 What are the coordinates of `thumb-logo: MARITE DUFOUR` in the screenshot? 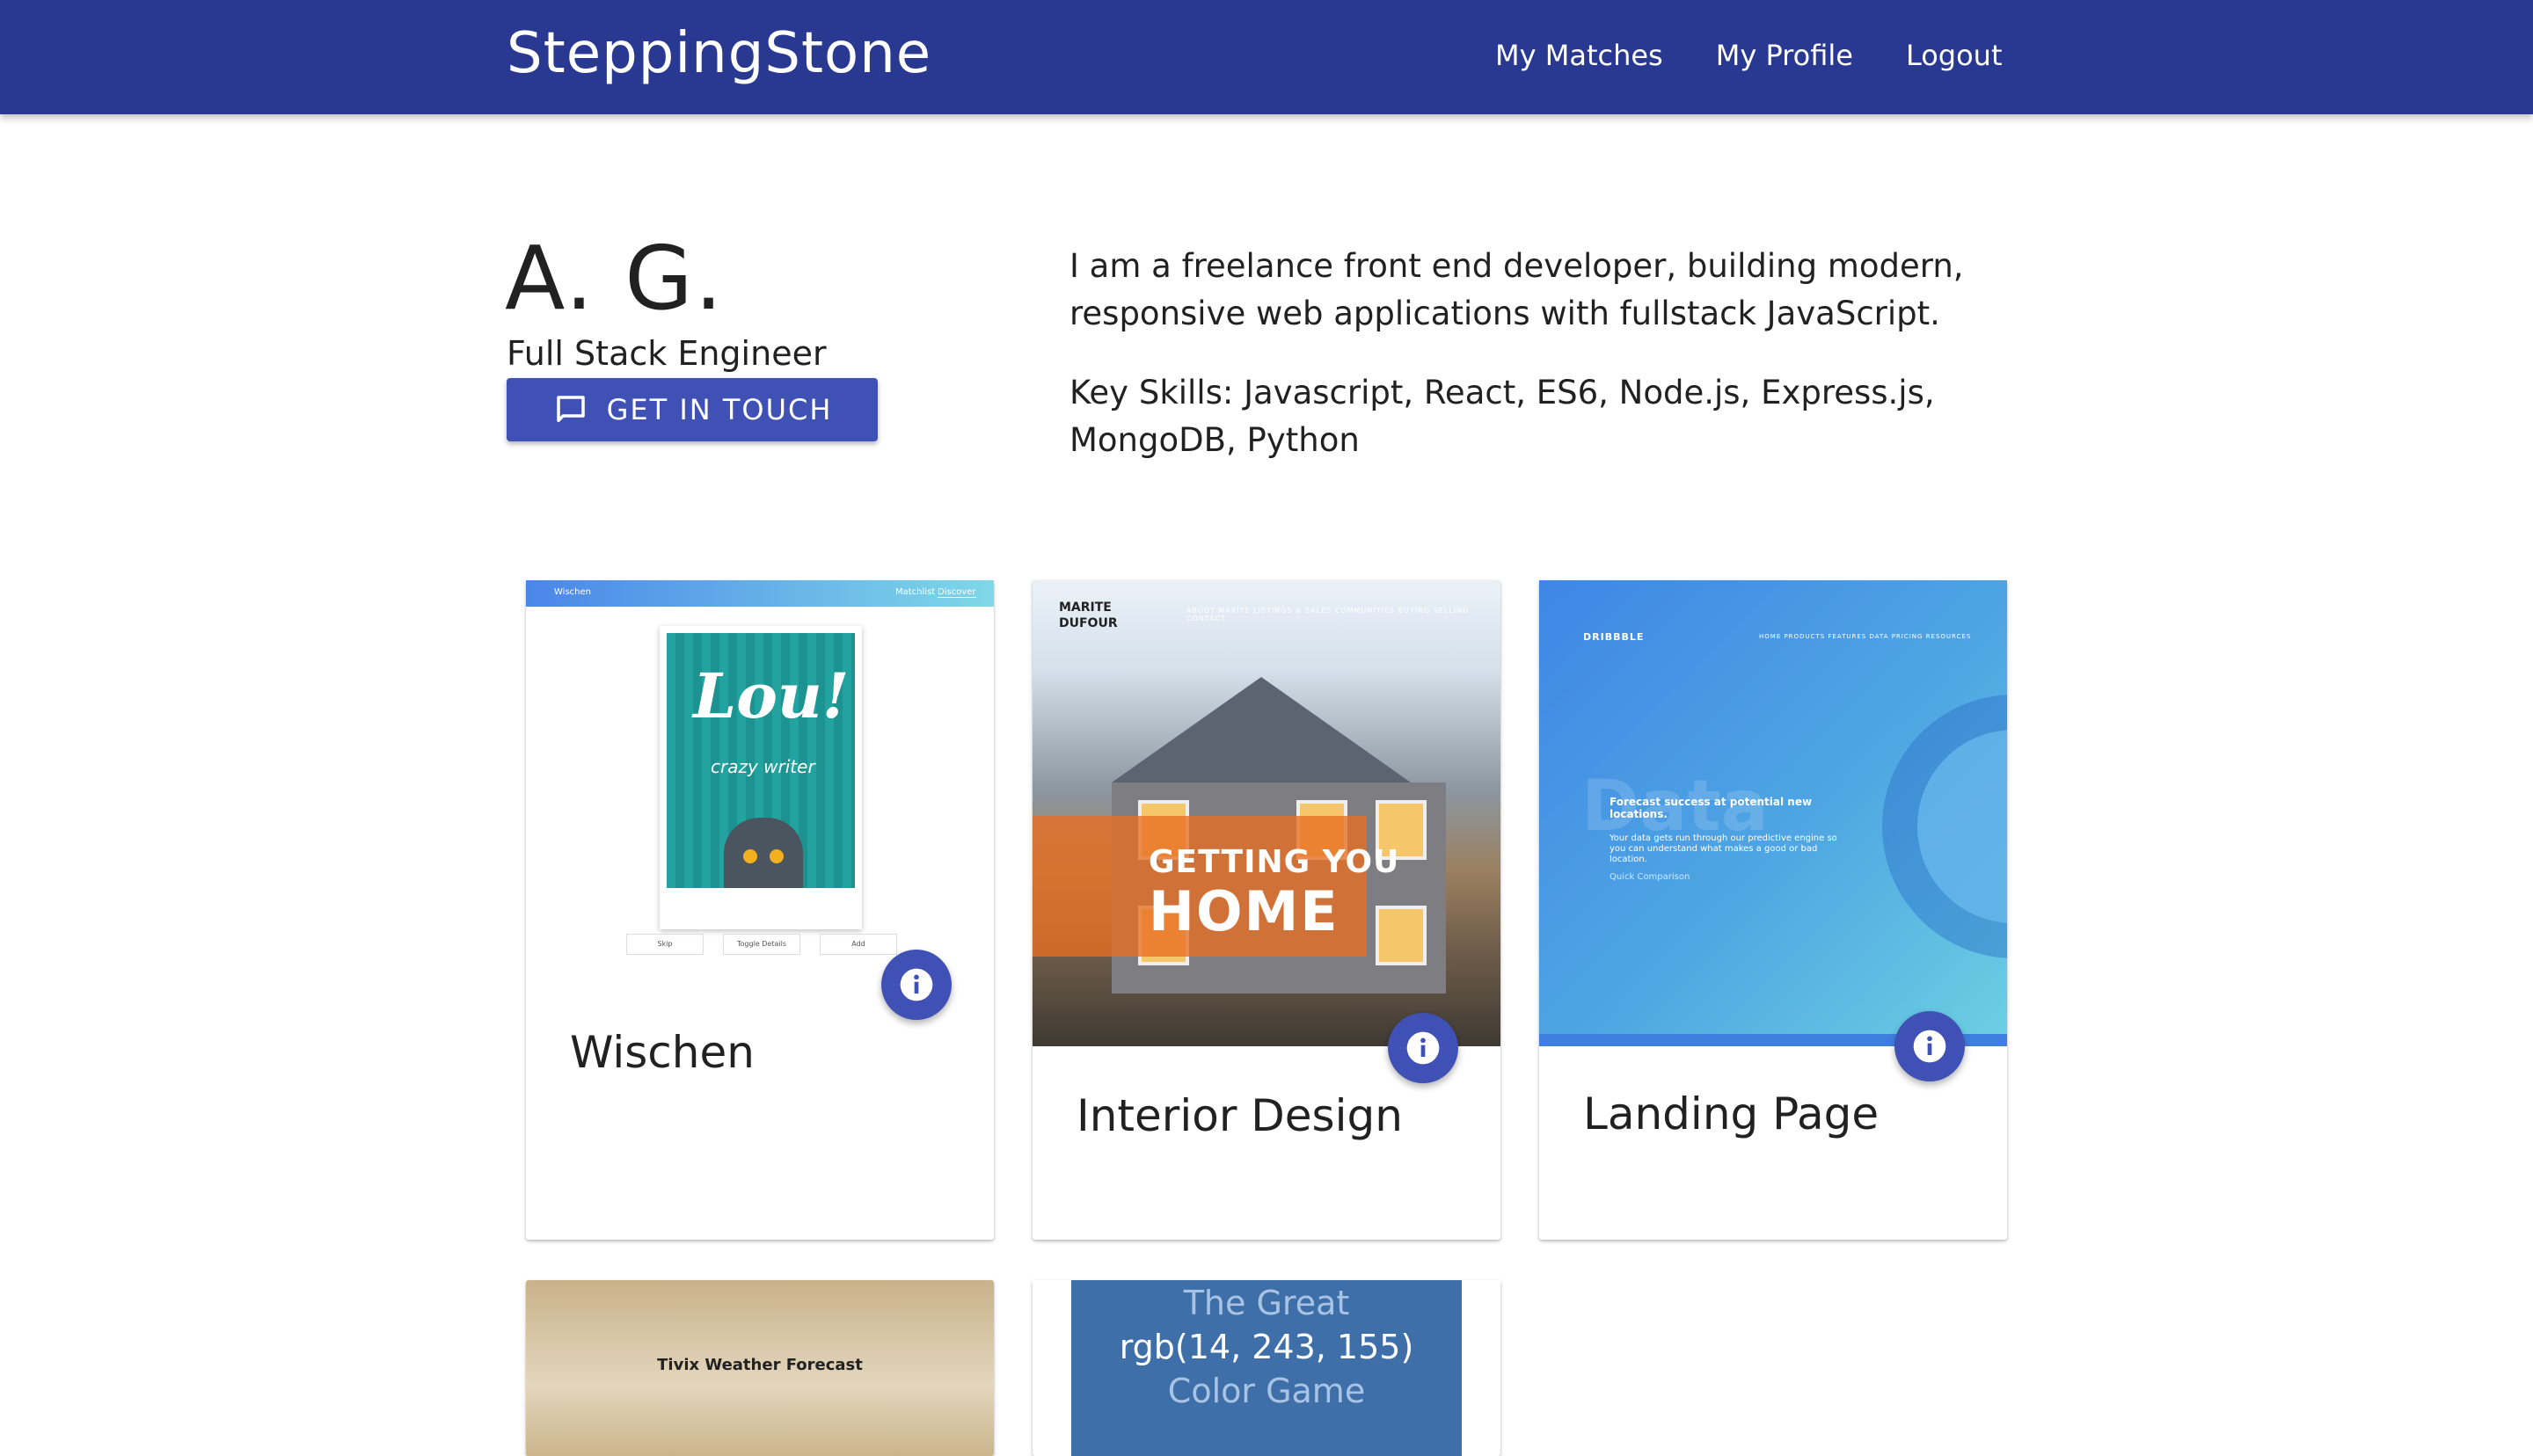 It's located at (1088, 615).